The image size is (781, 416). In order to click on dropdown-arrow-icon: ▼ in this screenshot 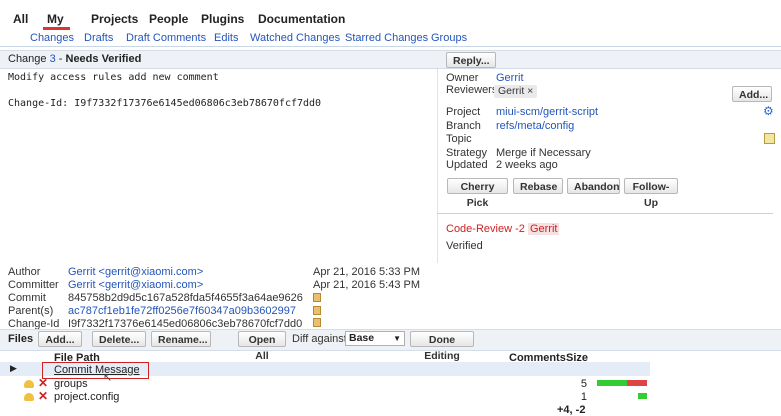, I will do `click(397, 338)`.